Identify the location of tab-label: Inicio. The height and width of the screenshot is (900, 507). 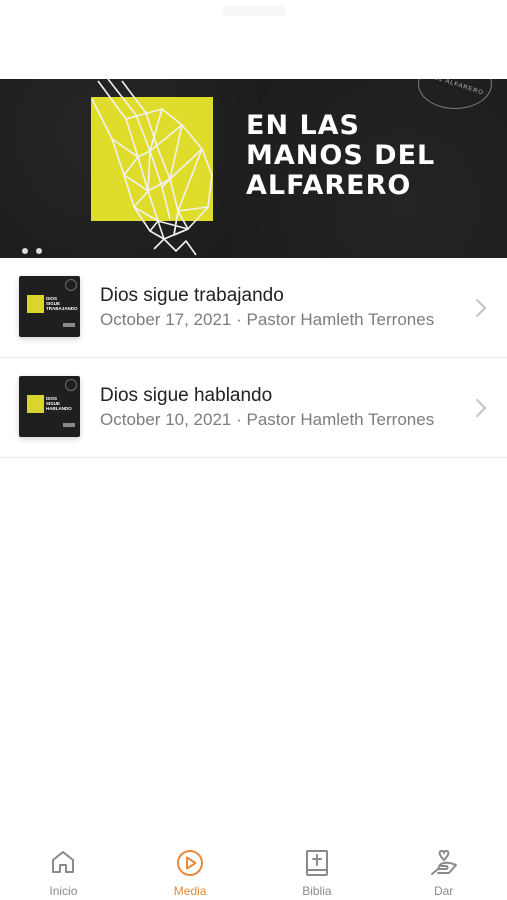
(63, 891).